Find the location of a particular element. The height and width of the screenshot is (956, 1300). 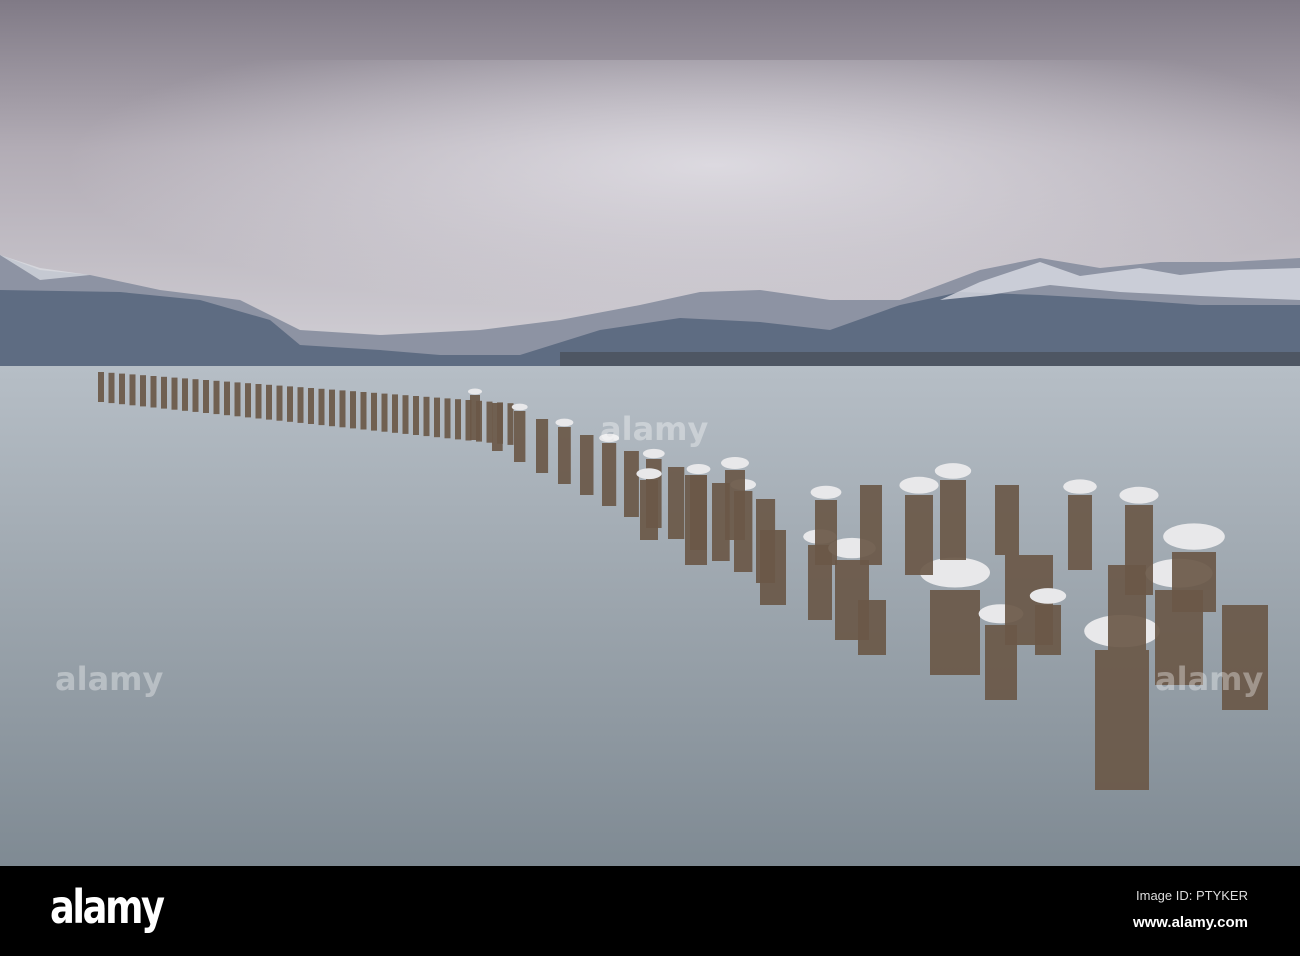

footer-bar: alamy Image ID: PTYKER www.alamy.com is located at coordinates (650, 911).